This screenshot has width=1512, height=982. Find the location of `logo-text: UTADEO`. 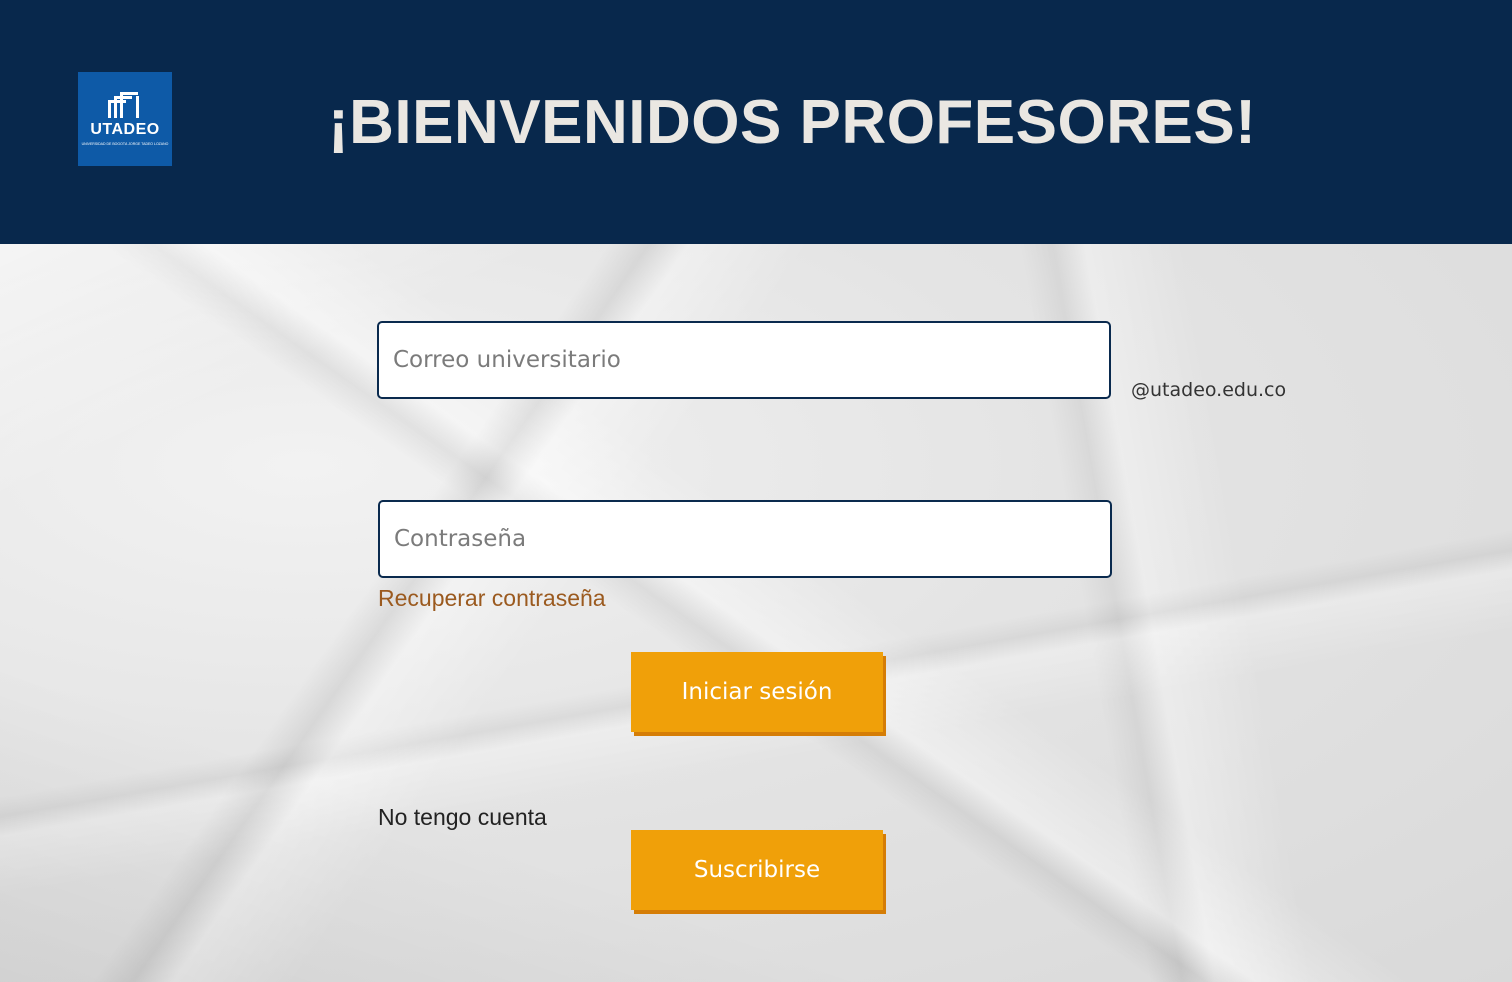

logo-text: UTADEO is located at coordinates (125, 129).